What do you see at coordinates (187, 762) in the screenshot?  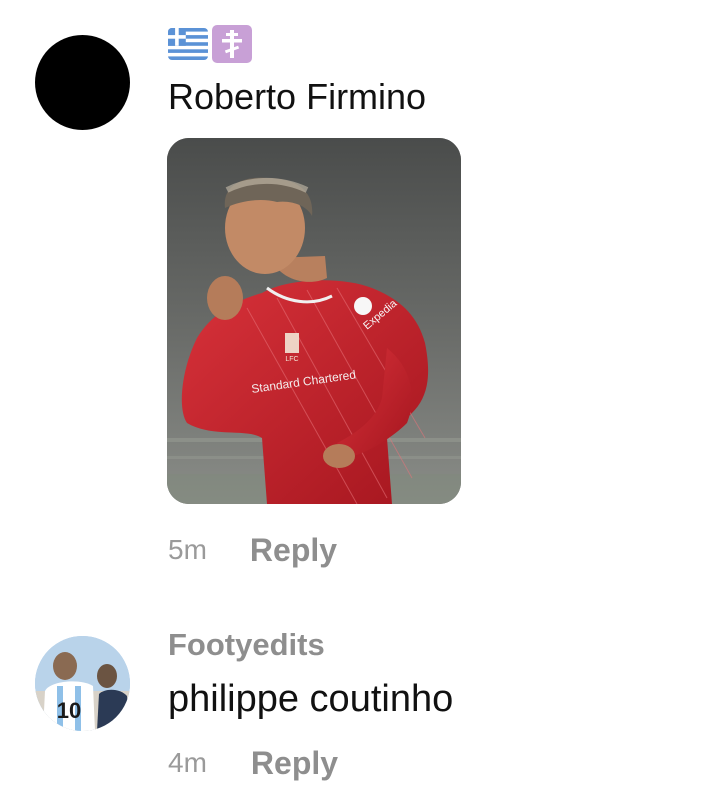 I see `comment-time: 4m` at bounding box center [187, 762].